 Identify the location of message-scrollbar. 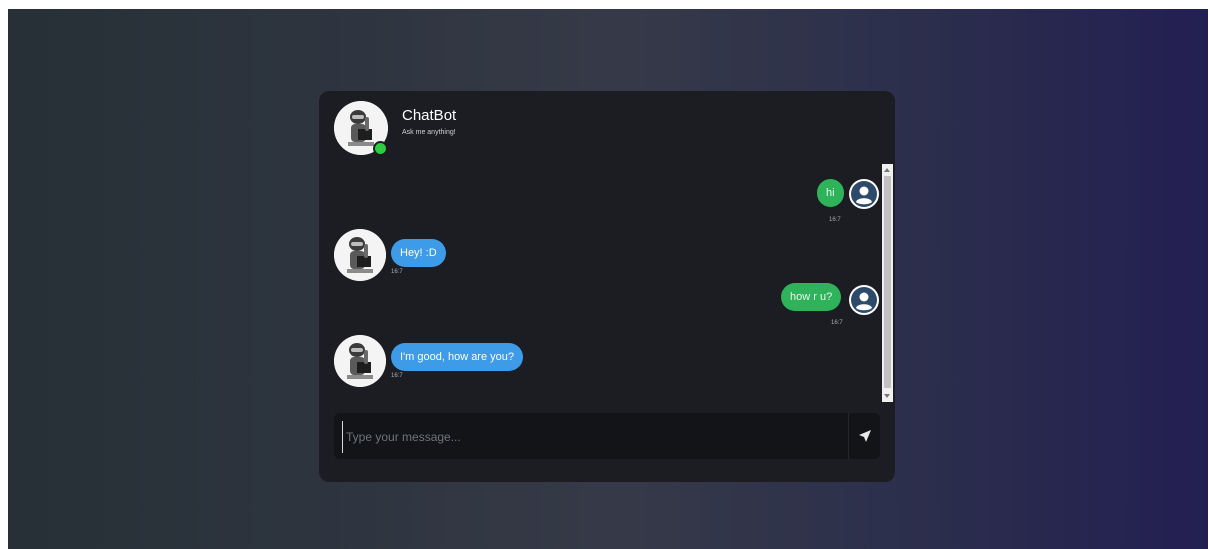
(887, 283).